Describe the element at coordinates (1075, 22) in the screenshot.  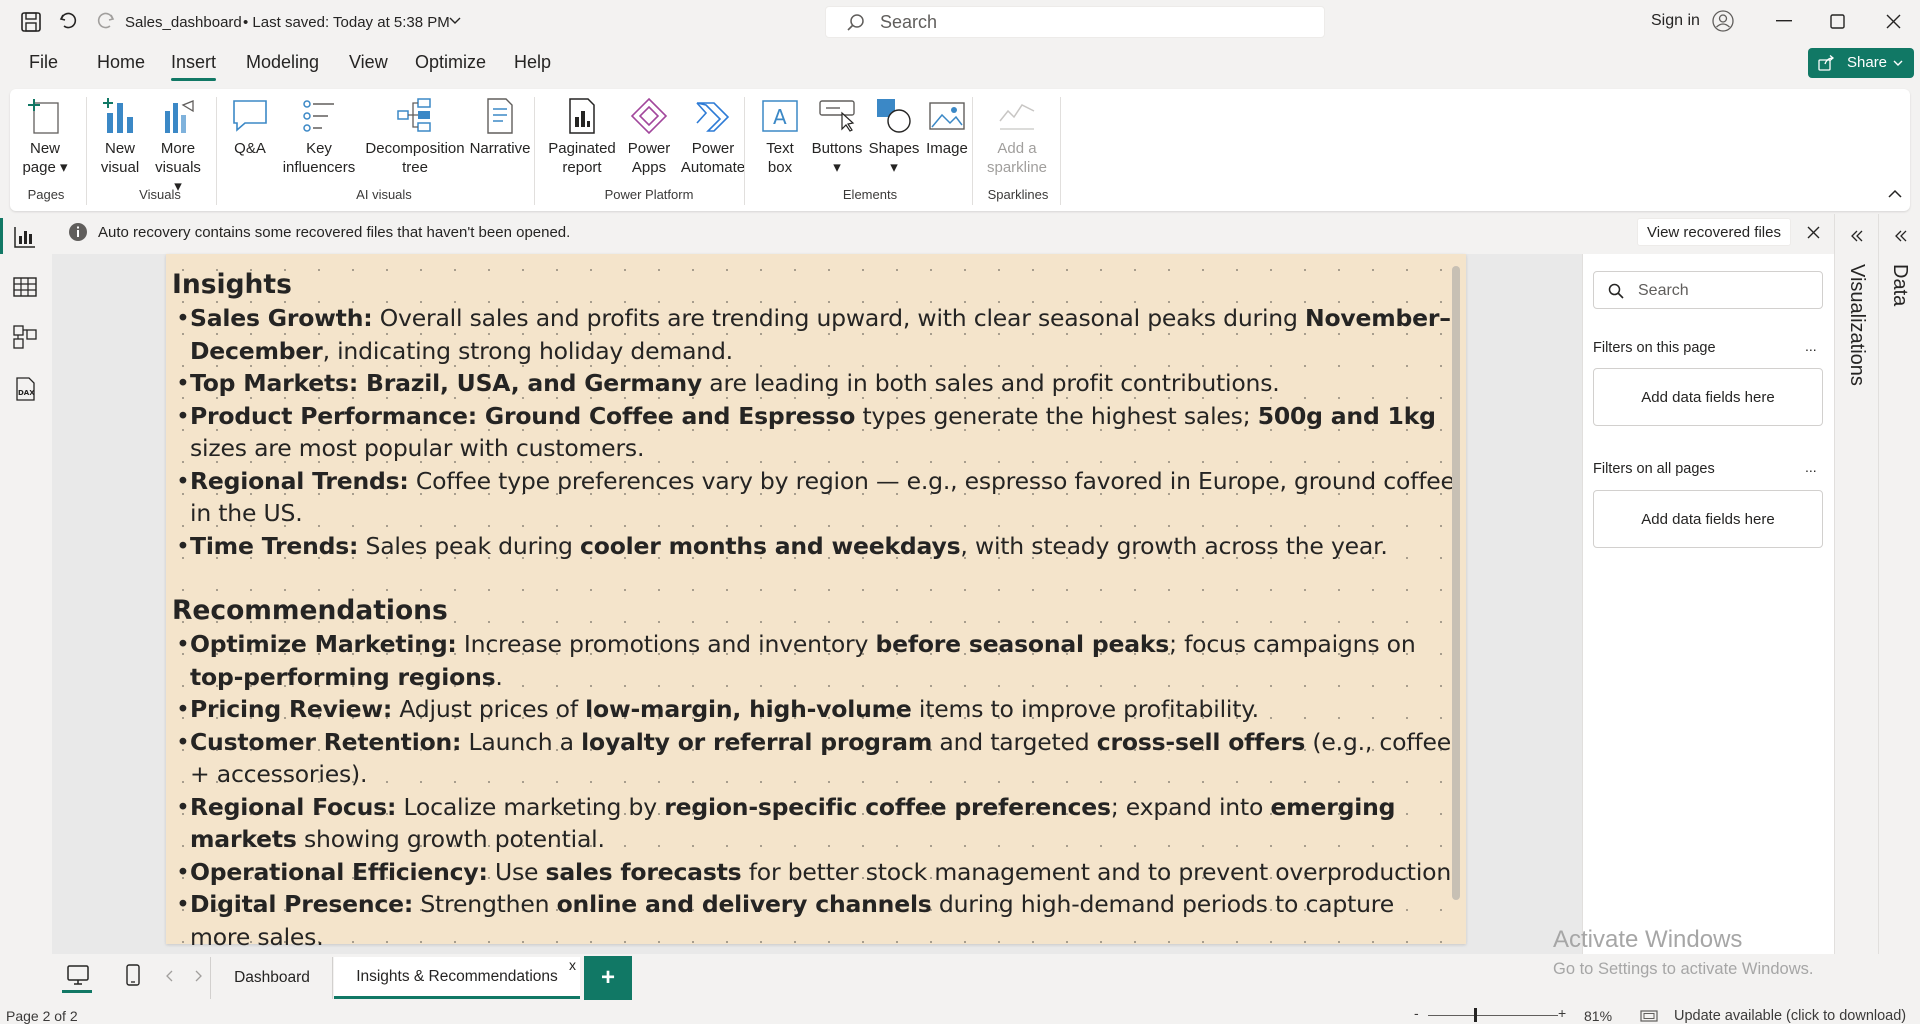
I see `search-box: Search` at that location.